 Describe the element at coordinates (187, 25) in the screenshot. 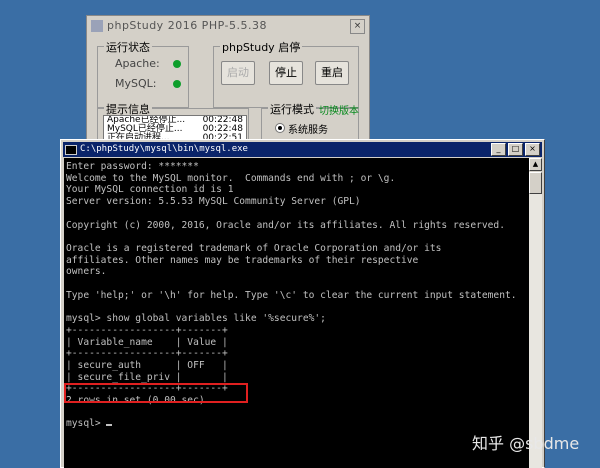

I see `phpstudy-title: phpStudy 2016 PHP-5.5.38` at that location.